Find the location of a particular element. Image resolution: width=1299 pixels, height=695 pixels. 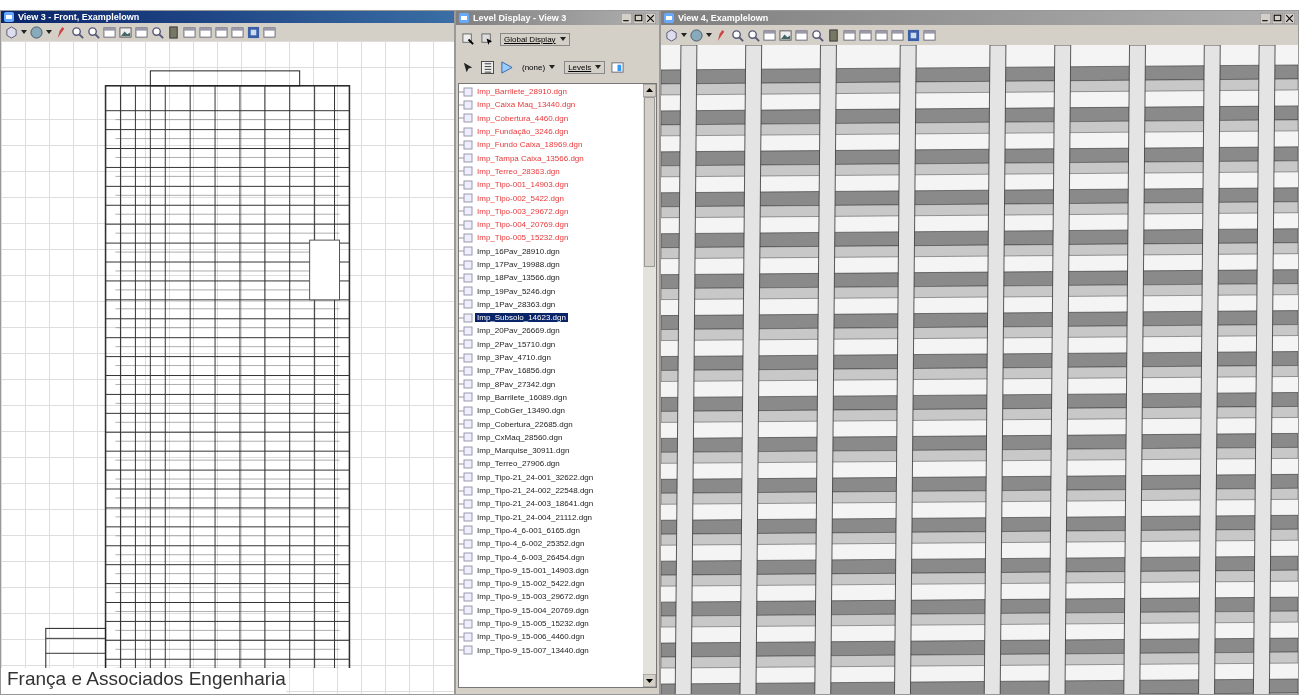

file-name: Imp_3Pav_4710.dgn is located at coordinates (514, 358).